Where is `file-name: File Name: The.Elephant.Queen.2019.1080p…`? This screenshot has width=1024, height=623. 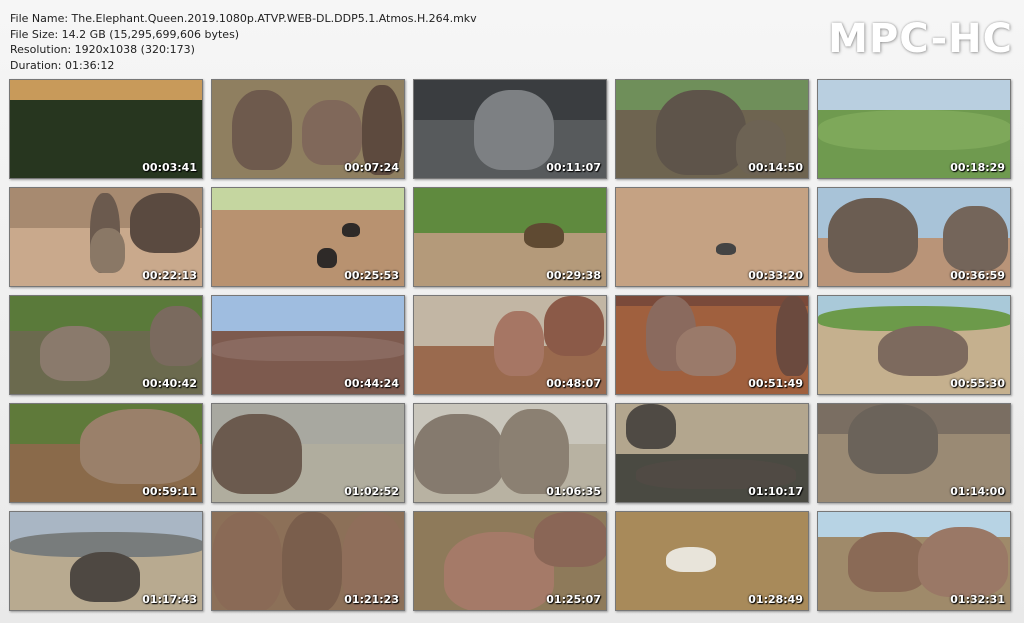
file-name: File Name: The.Elephant.Queen.2019.1080p… is located at coordinates (243, 18).